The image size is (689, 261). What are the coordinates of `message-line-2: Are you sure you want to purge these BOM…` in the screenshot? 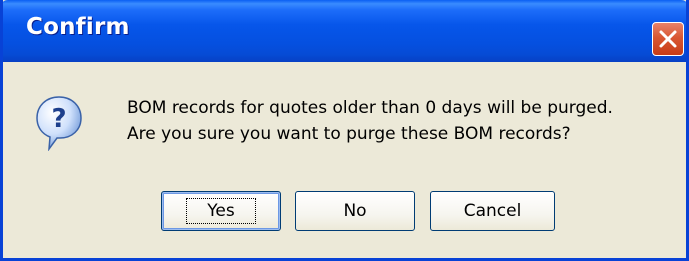 It's located at (349, 134).